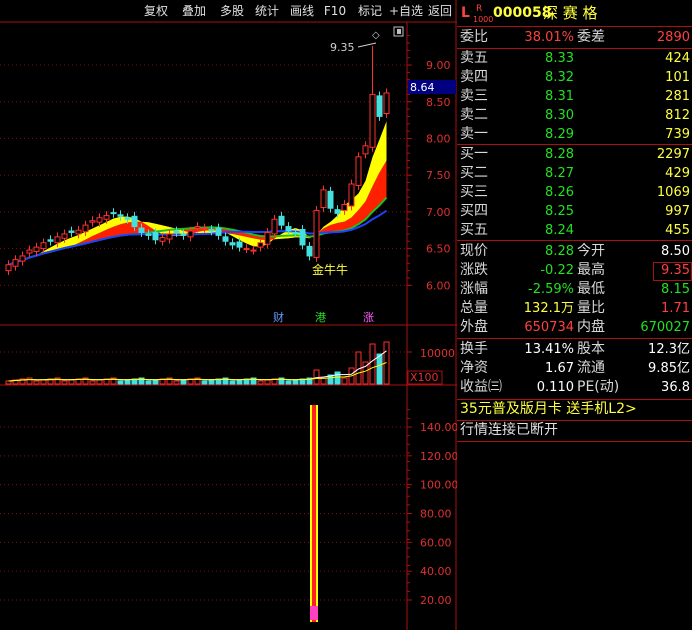 The image size is (692, 630). What do you see at coordinates (574, 173) in the screenshot?
I see `bid-row: 买二 8.27 429` at bounding box center [574, 173].